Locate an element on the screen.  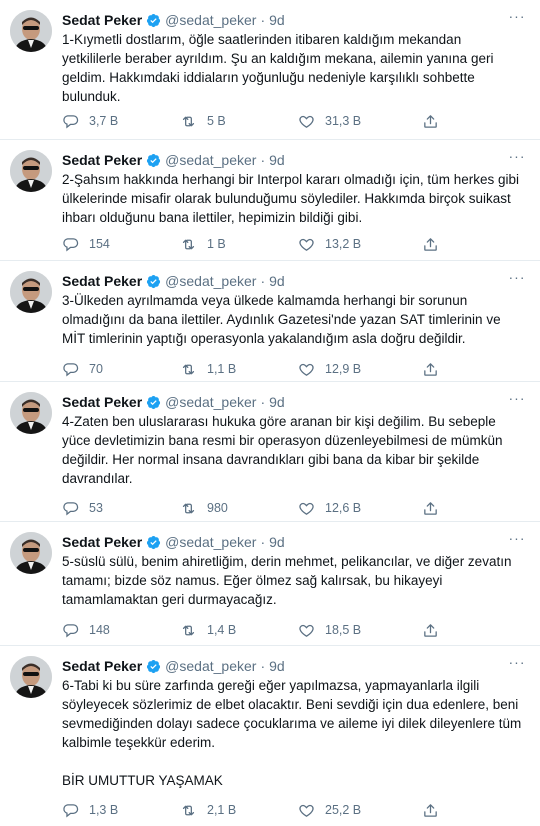
like-button: 18,5 B is located at coordinates (329, 630).